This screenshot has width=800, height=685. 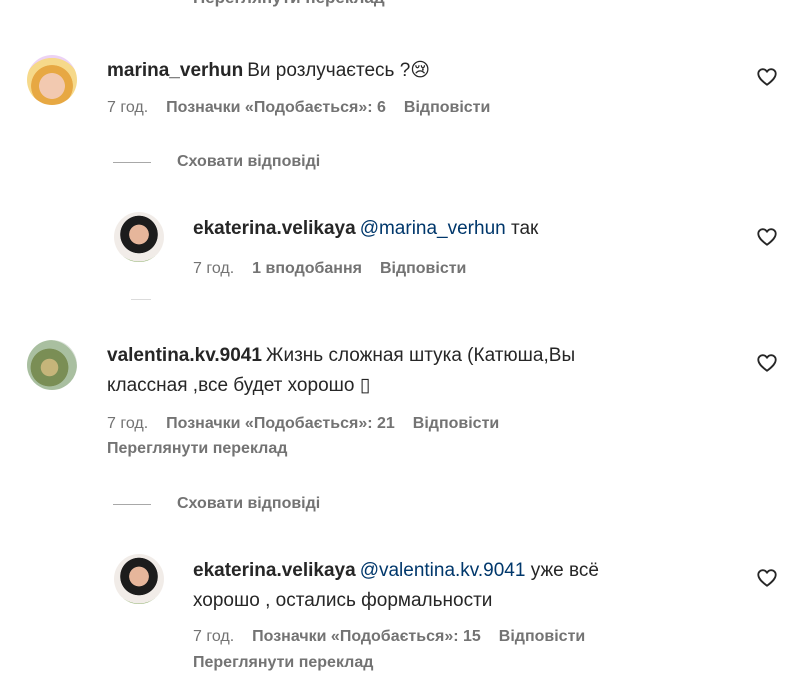 I want to click on reply-body: ekaterina.velikaya @marina_verhun так, so click(x=365, y=229).